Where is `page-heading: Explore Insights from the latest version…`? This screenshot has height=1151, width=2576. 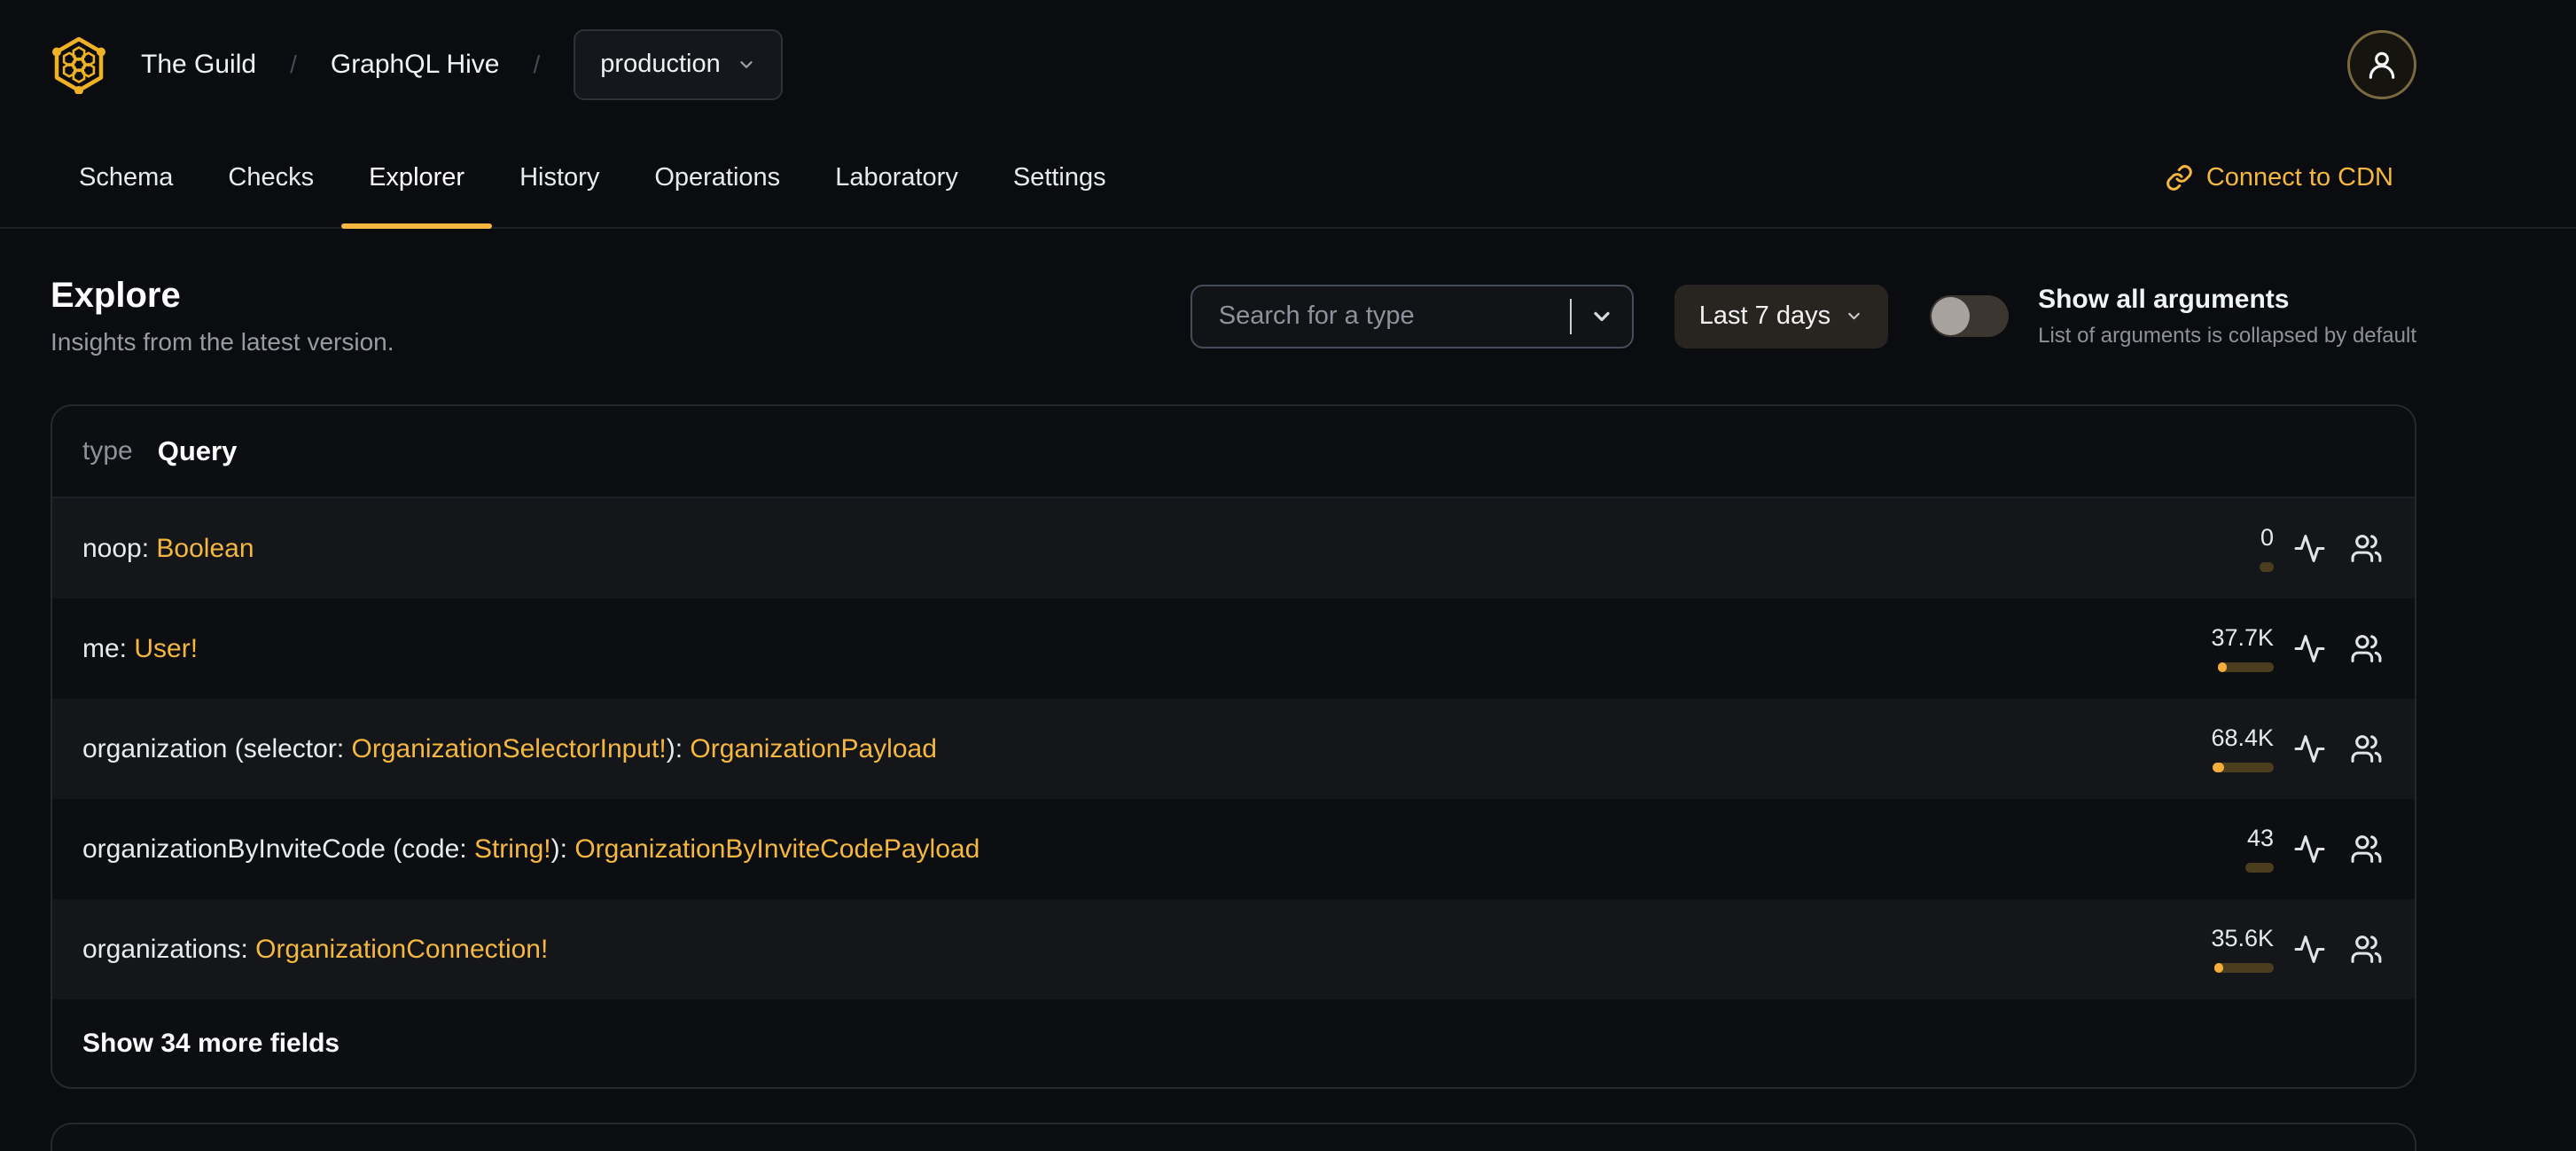
page-heading: Explore Insights from the latest version… is located at coordinates (222, 316).